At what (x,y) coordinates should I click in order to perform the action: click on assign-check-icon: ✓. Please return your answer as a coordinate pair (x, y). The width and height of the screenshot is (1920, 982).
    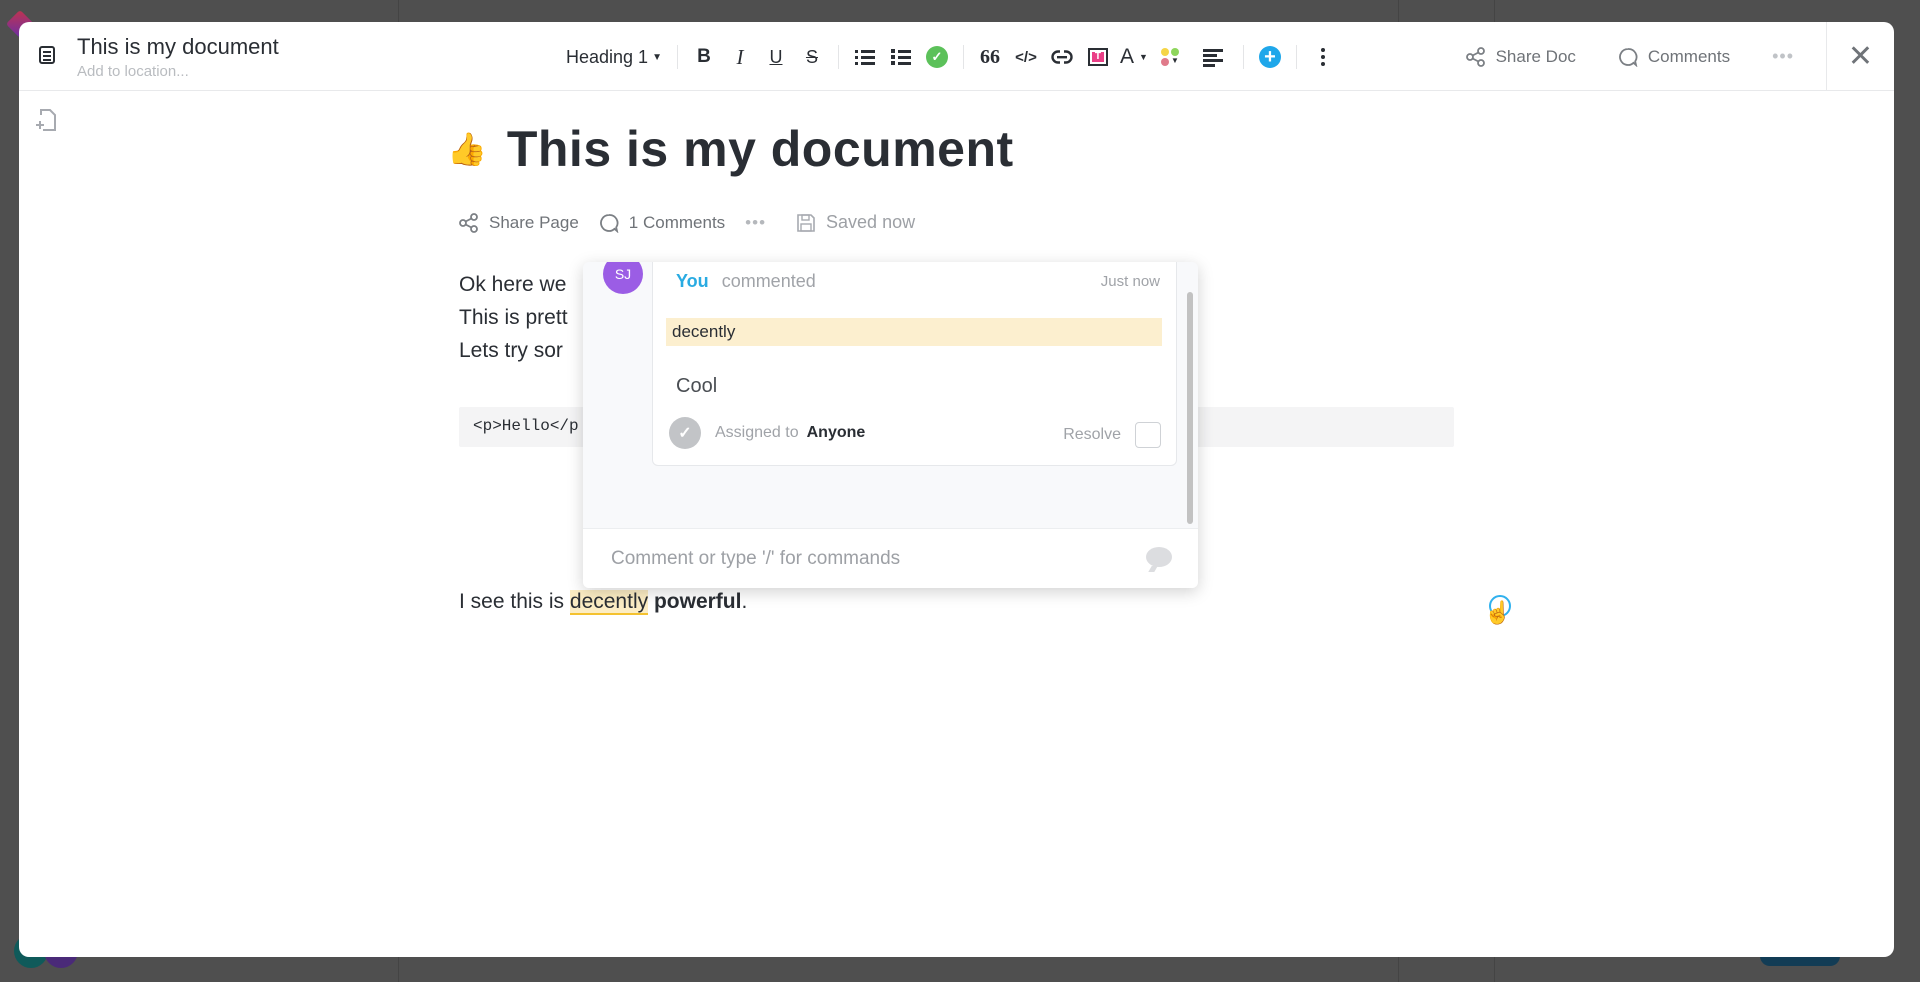
    Looking at the image, I should click on (685, 433).